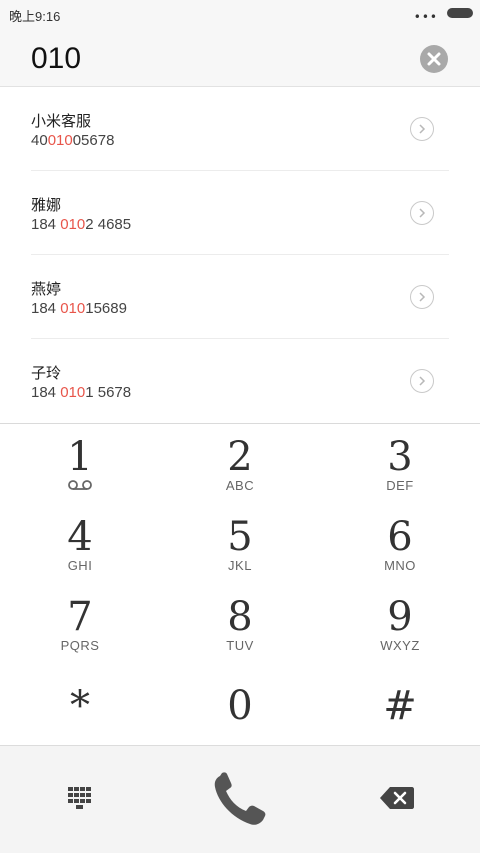 Image resolution: width=480 pixels, height=853 pixels. I want to click on contact-result-row: 燕婷 184 01015689, so click(240, 297).